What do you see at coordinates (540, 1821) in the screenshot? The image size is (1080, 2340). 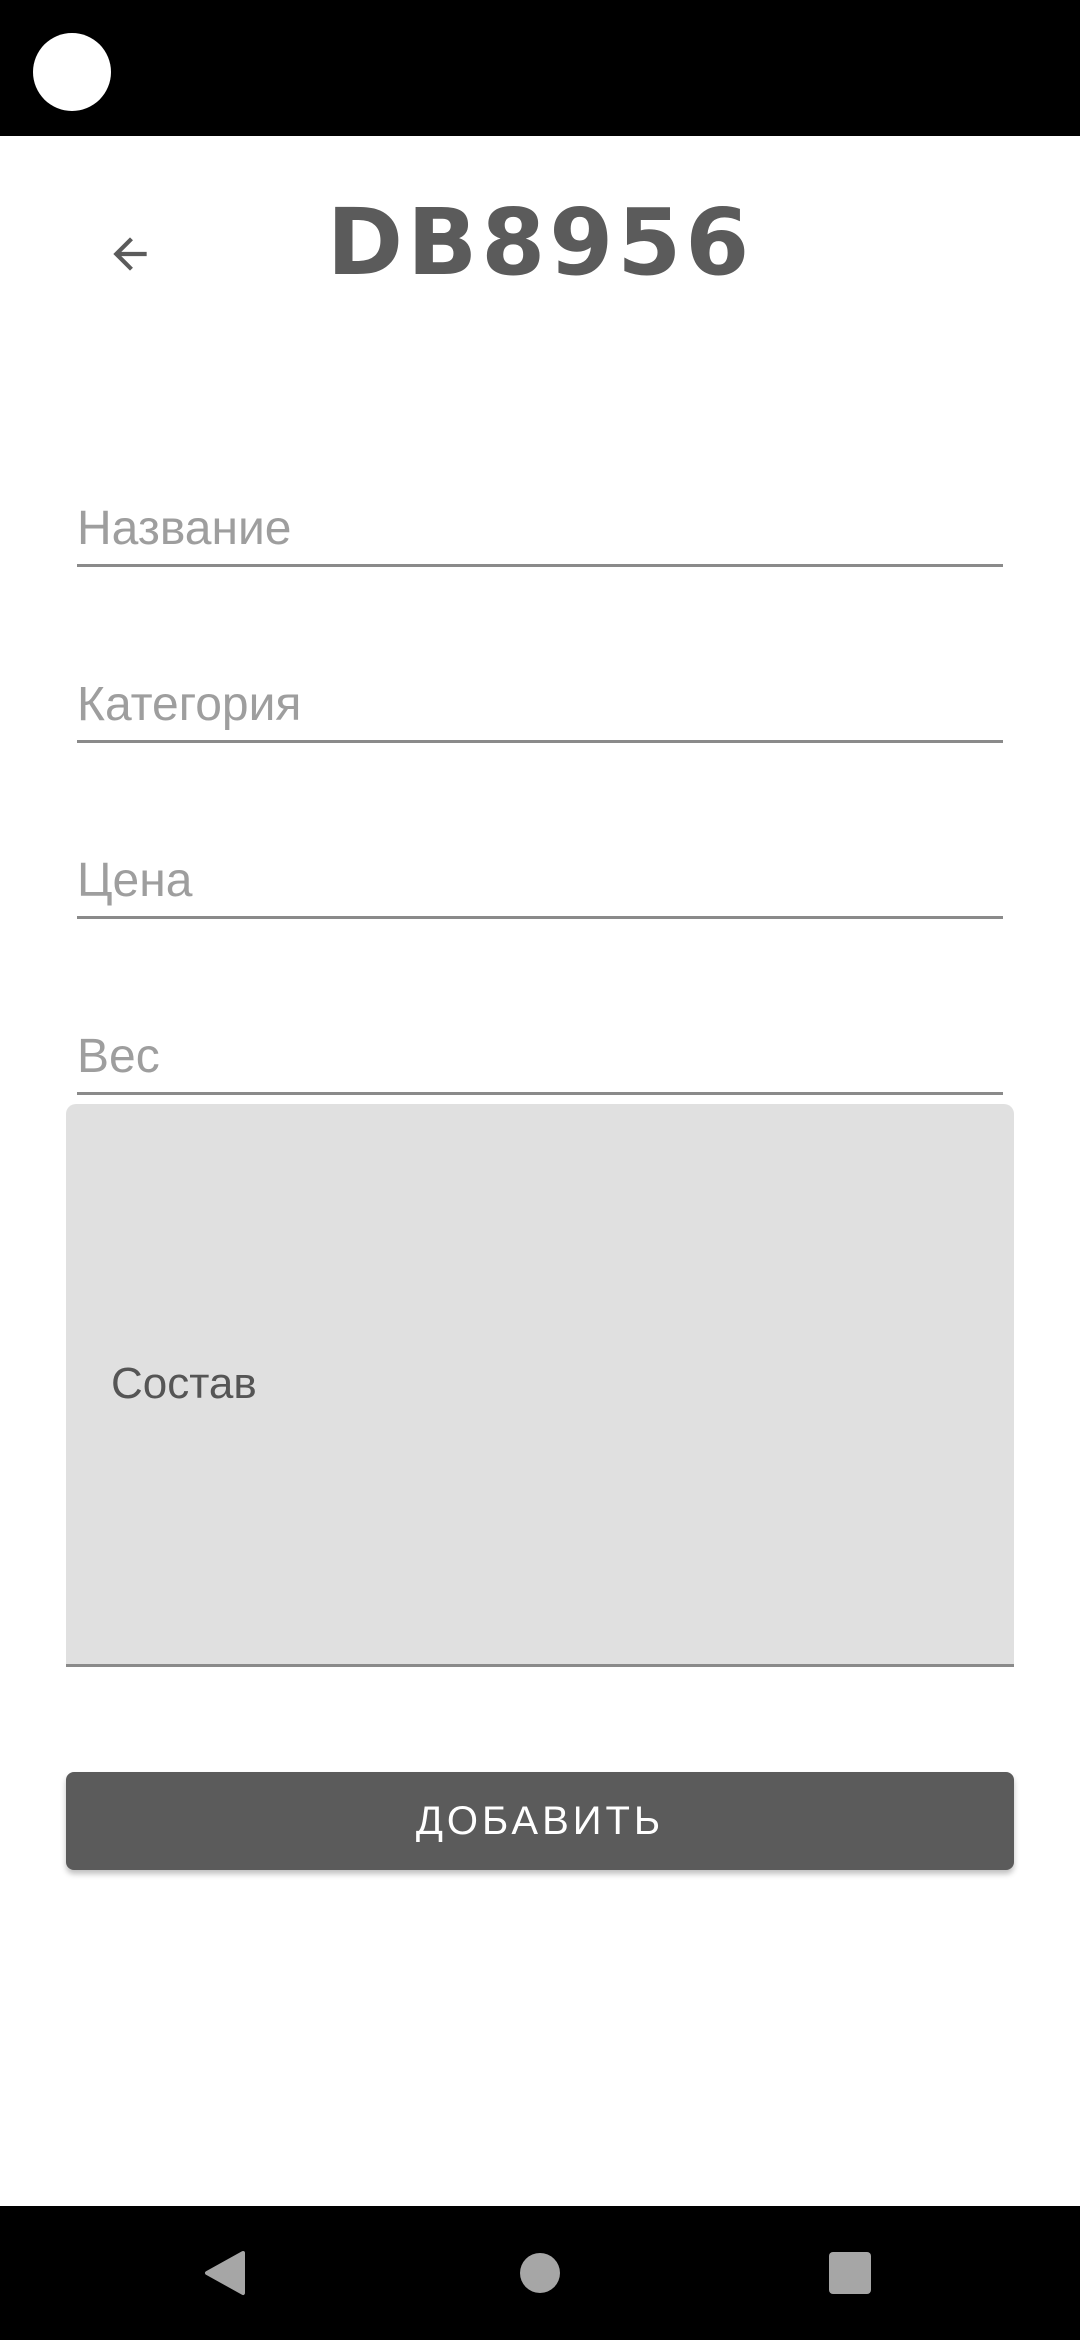 I see `add-button: ДОБАВИТЬ` at bounding box center [540, 1821].